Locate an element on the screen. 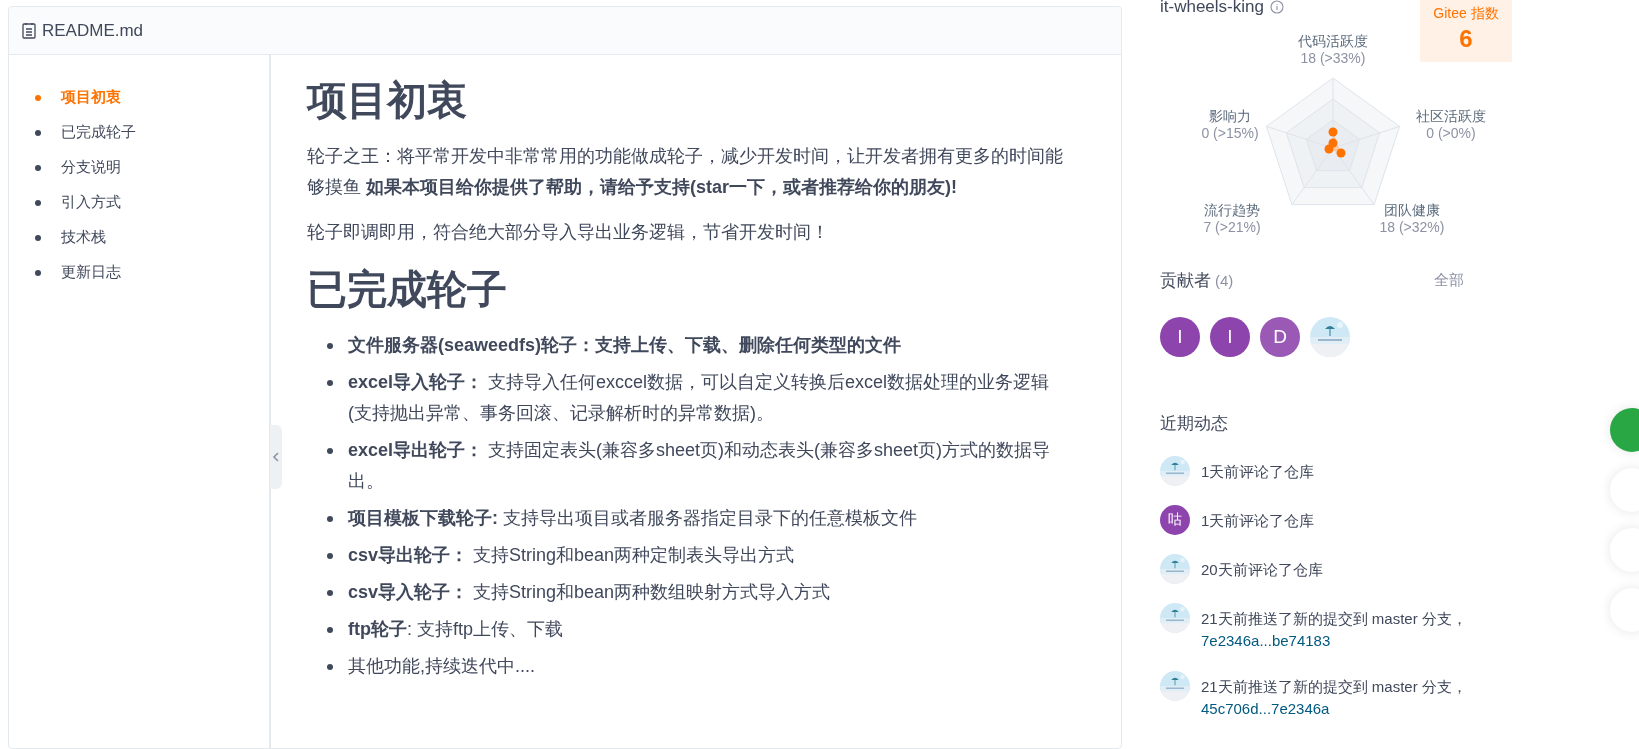 The height and width of the screenshot is (749, 1639). section-heading: 已完成轮子 is located at coordinates (407, 289).